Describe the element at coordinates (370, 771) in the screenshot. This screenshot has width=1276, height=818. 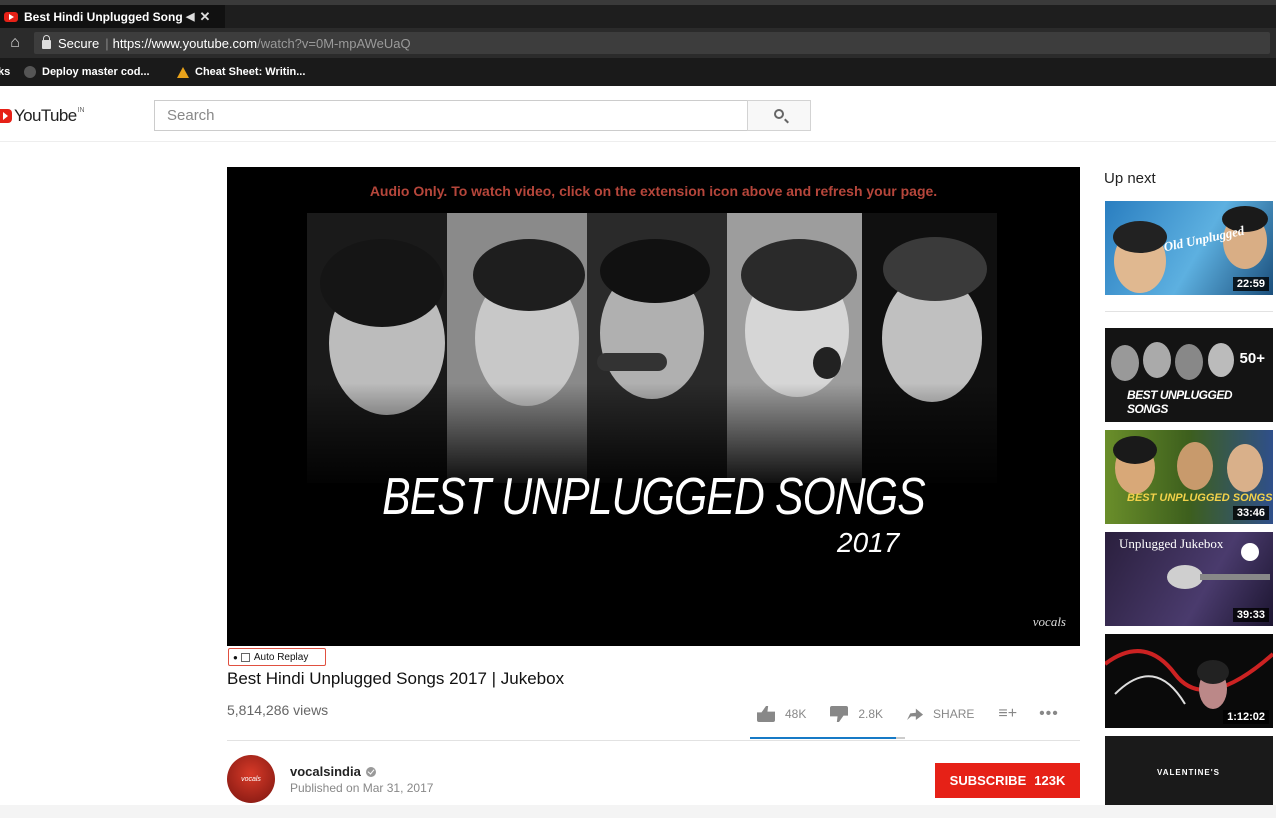
I see `verified-icon` at that location.